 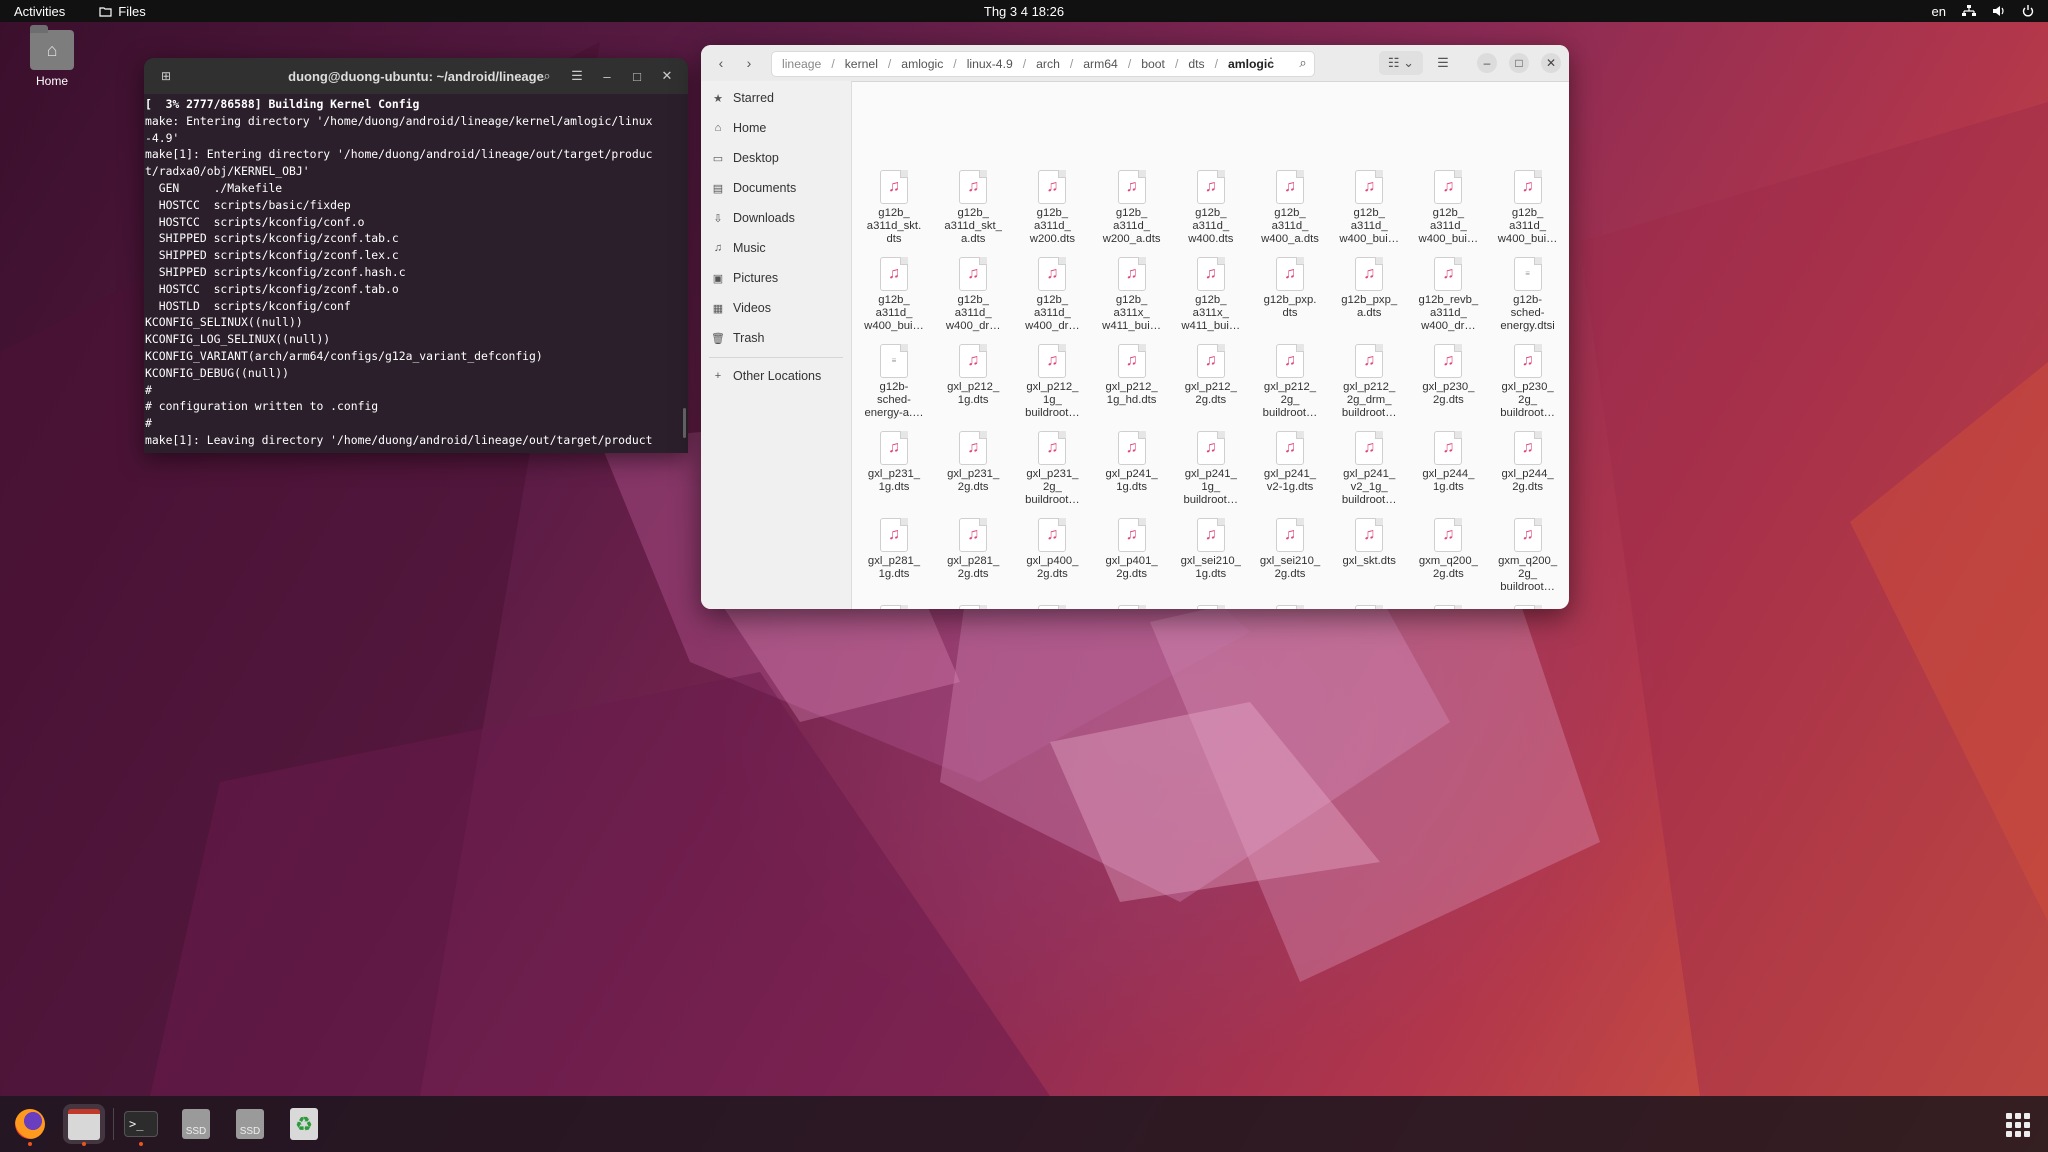 What do you see at coordinates (1132, 549) in the screenshot?
I see `file-item: ♫ gxl_p401_ 2g.dts` at bounding box center [1132, 549].